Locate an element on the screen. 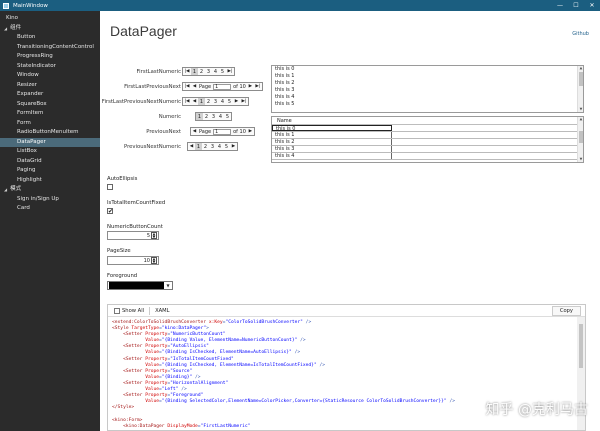  tab-xaml: XAML is located at coordinates (162, 311).